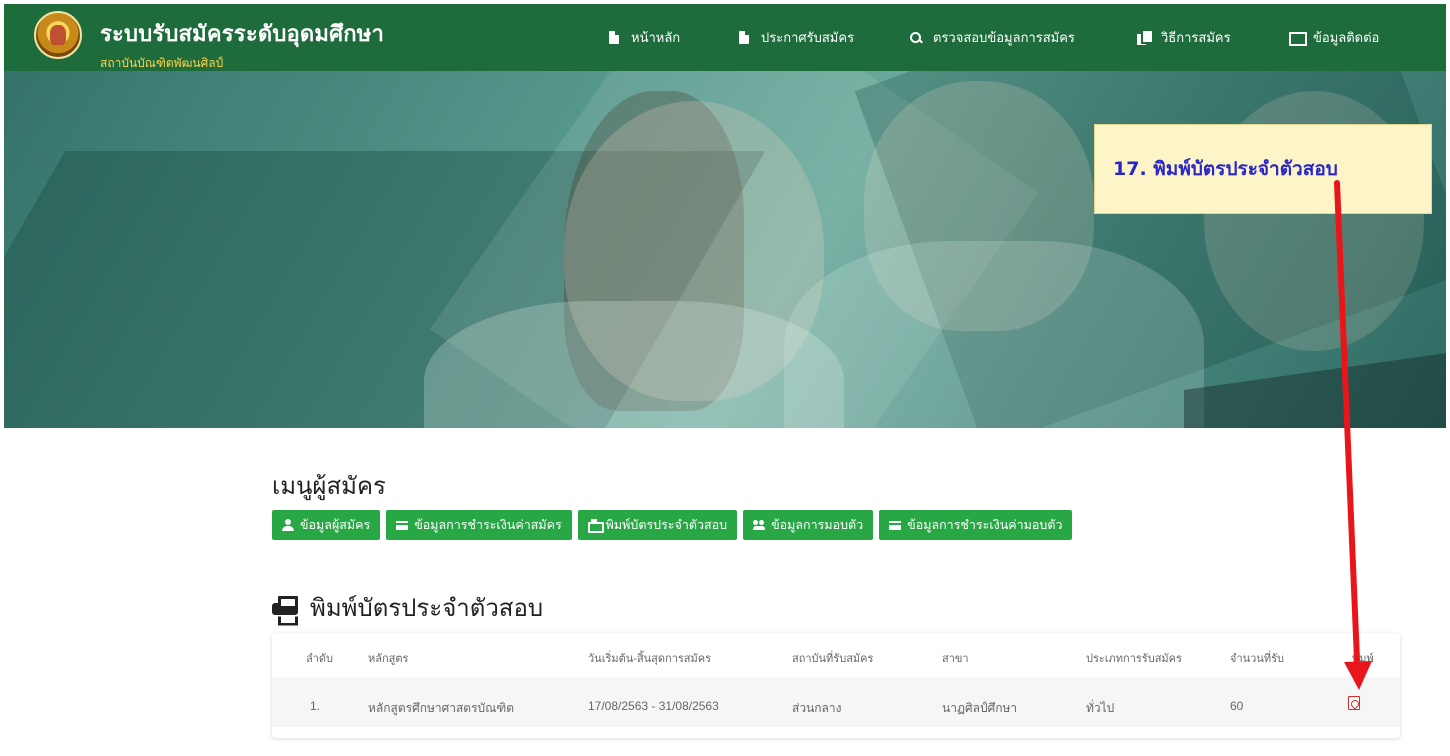 This screenshot has width=1450, height=756. What do you see at coordinates (329, 486) in the screenshot?
I see `applicant-menu-title: เมนูผู้สมัคร` at bounding box center [329, 486].